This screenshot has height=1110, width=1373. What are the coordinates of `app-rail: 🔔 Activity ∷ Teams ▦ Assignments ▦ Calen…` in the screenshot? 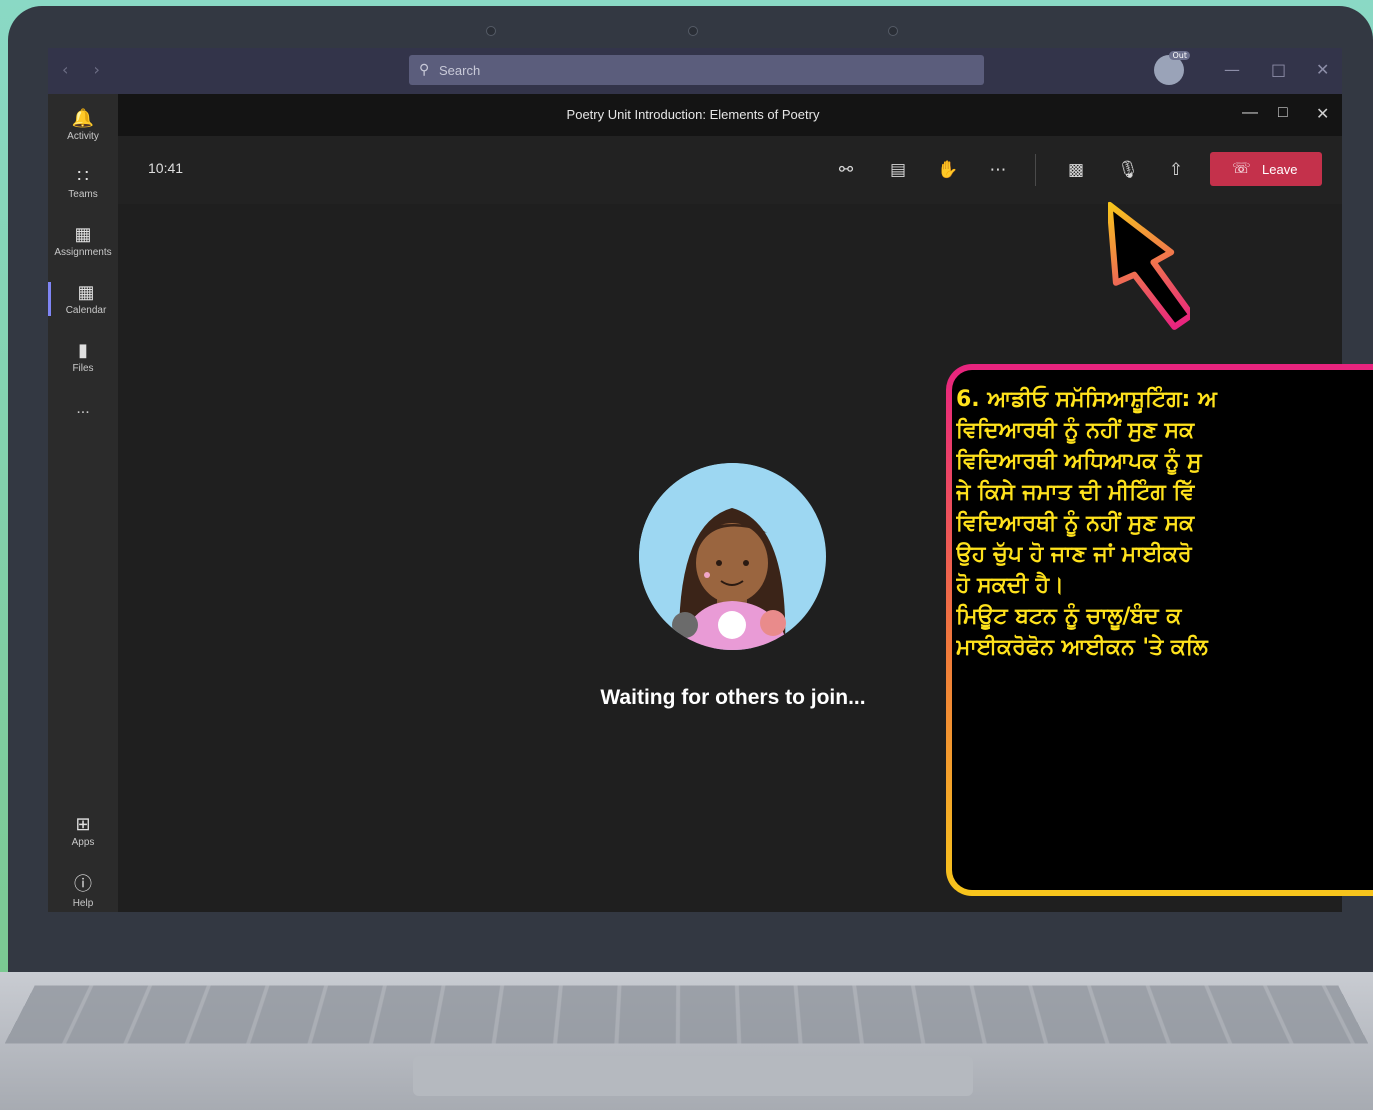 It's located at (83, 503).